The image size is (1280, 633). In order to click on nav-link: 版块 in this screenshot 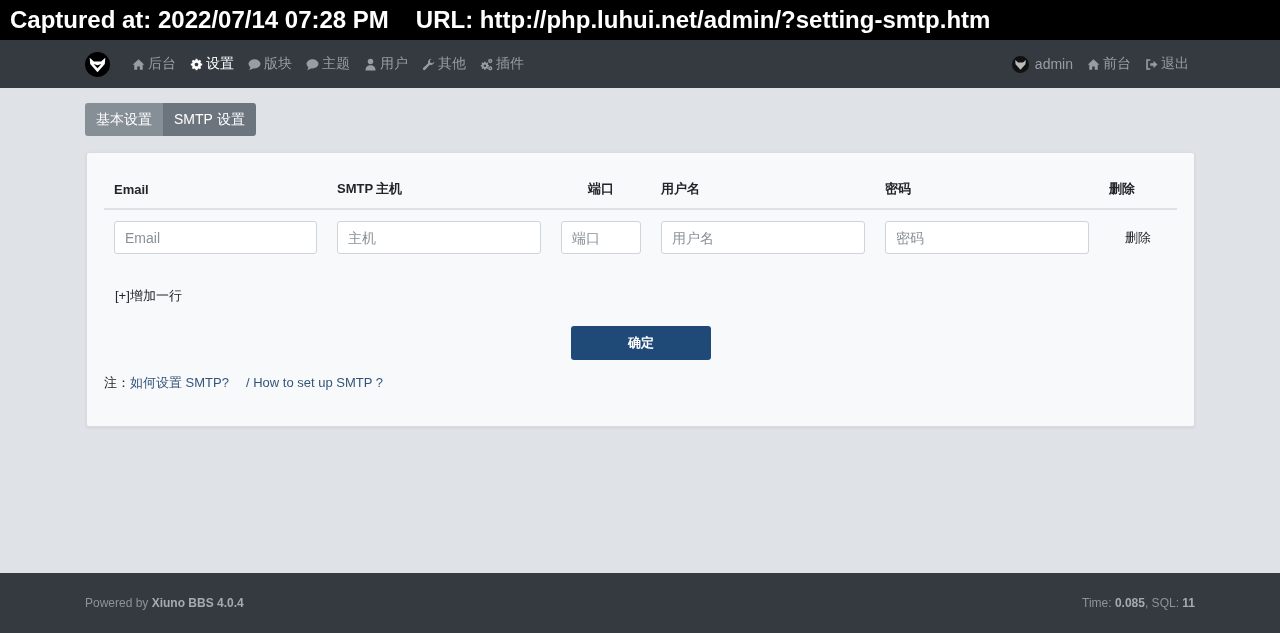, I will do `click(270, 64)`.